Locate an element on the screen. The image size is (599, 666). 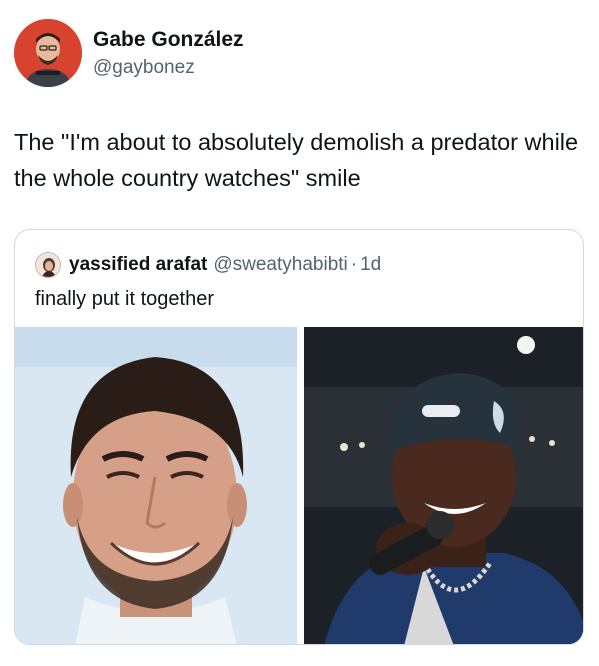
quoted-tweet-text: finally put it together is located at coordinates (124, 299).